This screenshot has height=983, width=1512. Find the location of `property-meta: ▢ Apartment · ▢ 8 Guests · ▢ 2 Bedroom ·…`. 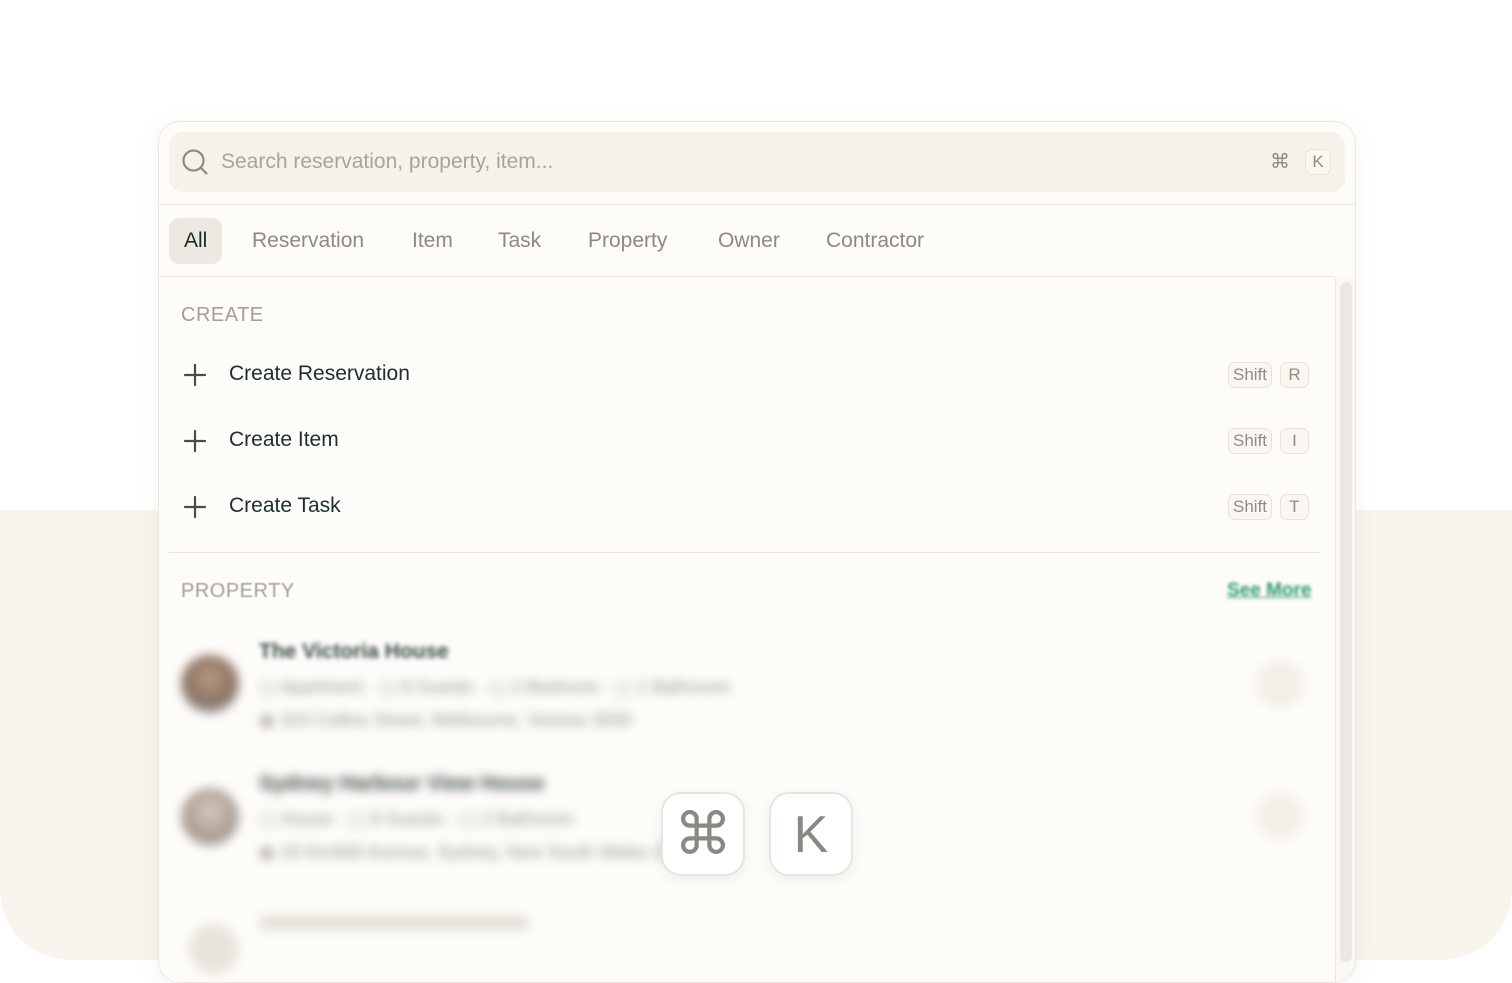

property-meta: ▢ Apartment · ▢ 8 Guests · ▢ 2 Bedroom ·… is located at coordinates (495, 687).